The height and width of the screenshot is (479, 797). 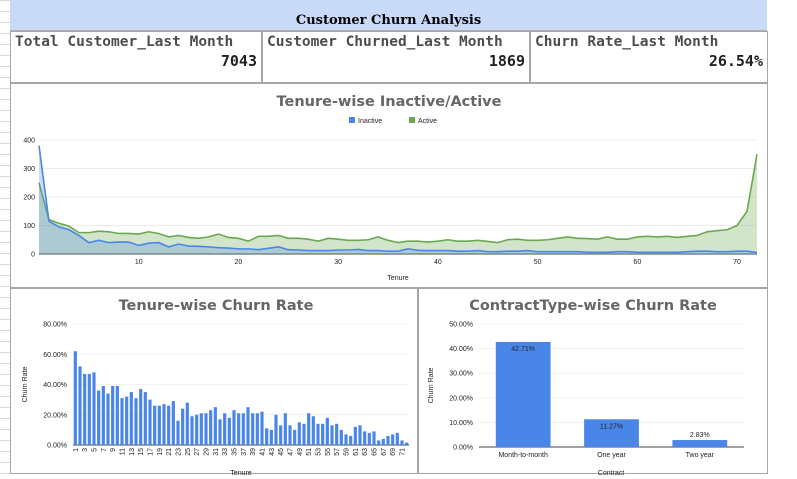 What do you see at coordinates (124, 42) in the screenshot?
I see `kpi-label: Total Customer_Last Month` at bounding box center [124, 42].